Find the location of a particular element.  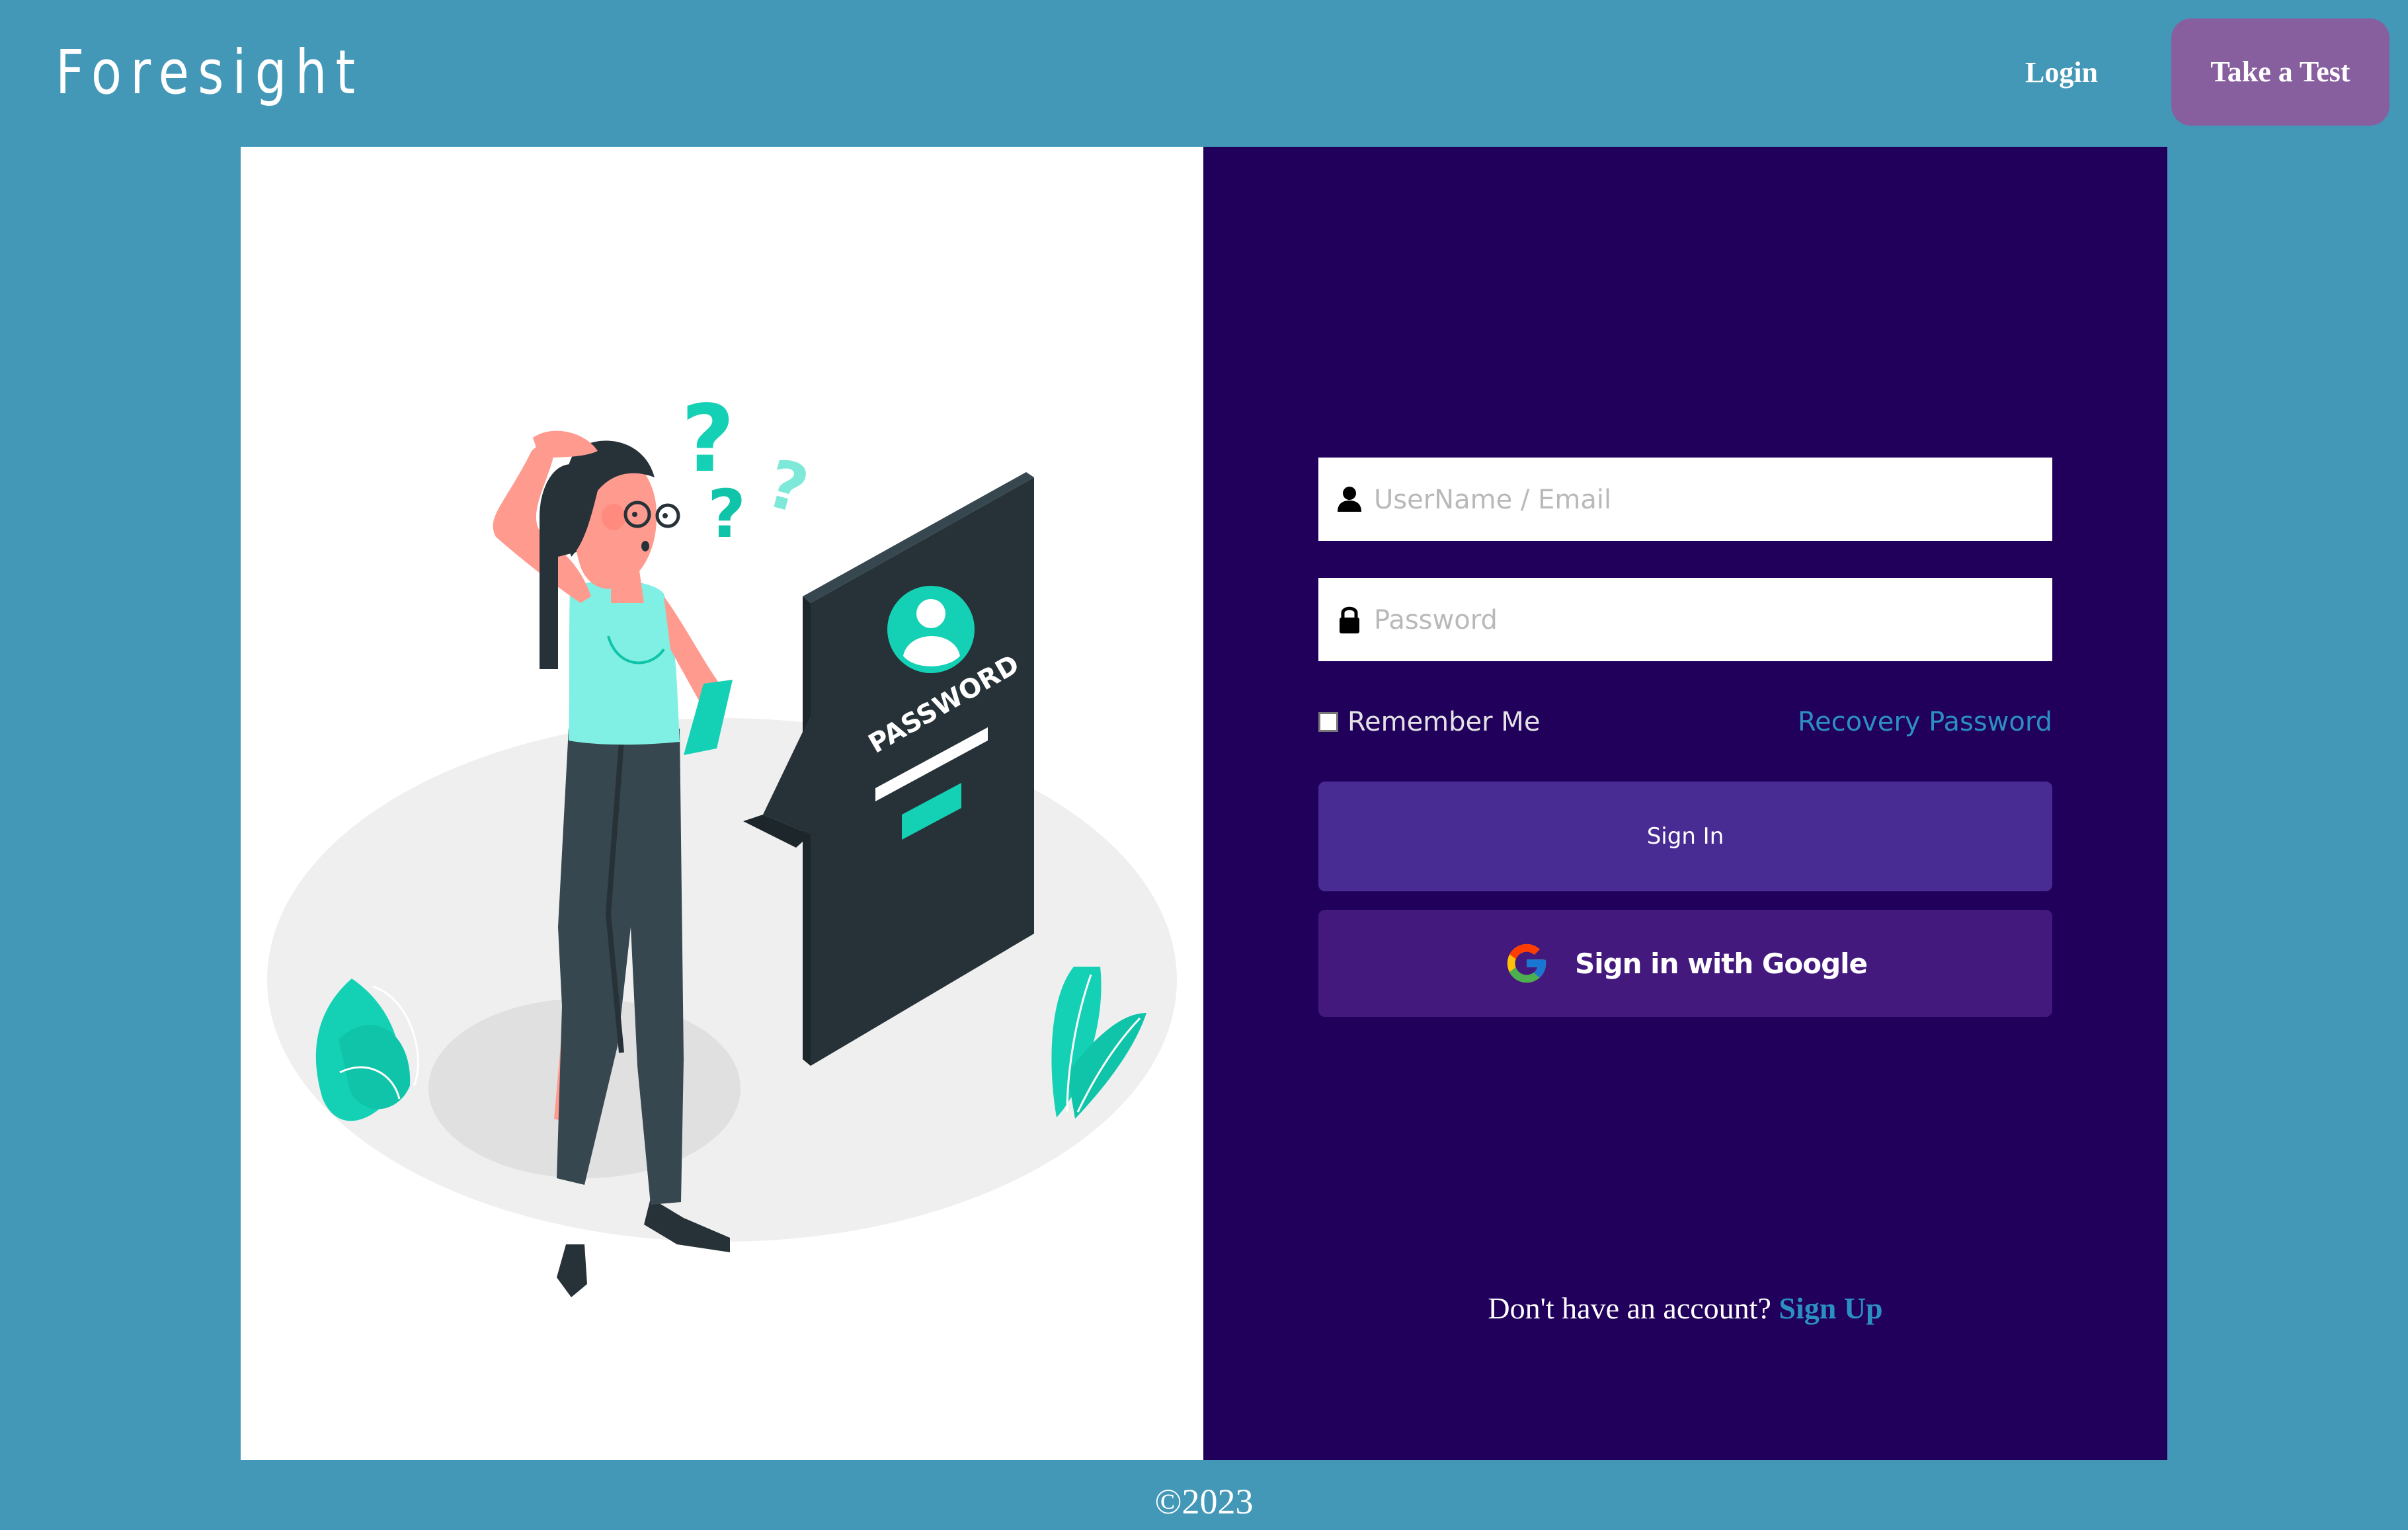

google-icon is located at coordinates (1526, 963).